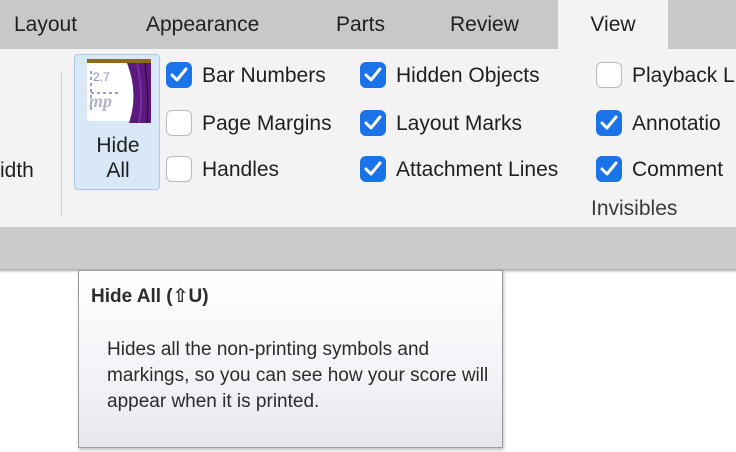 The height and width of the screenshot is (452, 736). Describe the element at coordinates (118, 158) in the screenshot. I see `hide-all-label: Hide All` at that location.